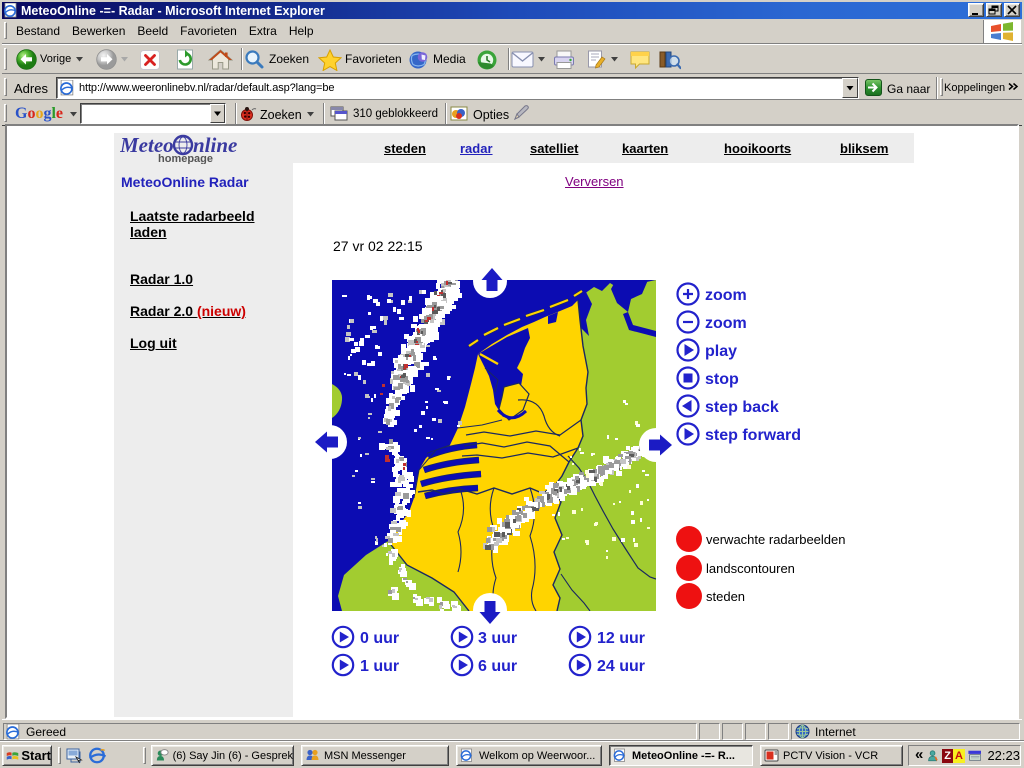  I want to click on svg-text: 6 uur, so click(497, 666).